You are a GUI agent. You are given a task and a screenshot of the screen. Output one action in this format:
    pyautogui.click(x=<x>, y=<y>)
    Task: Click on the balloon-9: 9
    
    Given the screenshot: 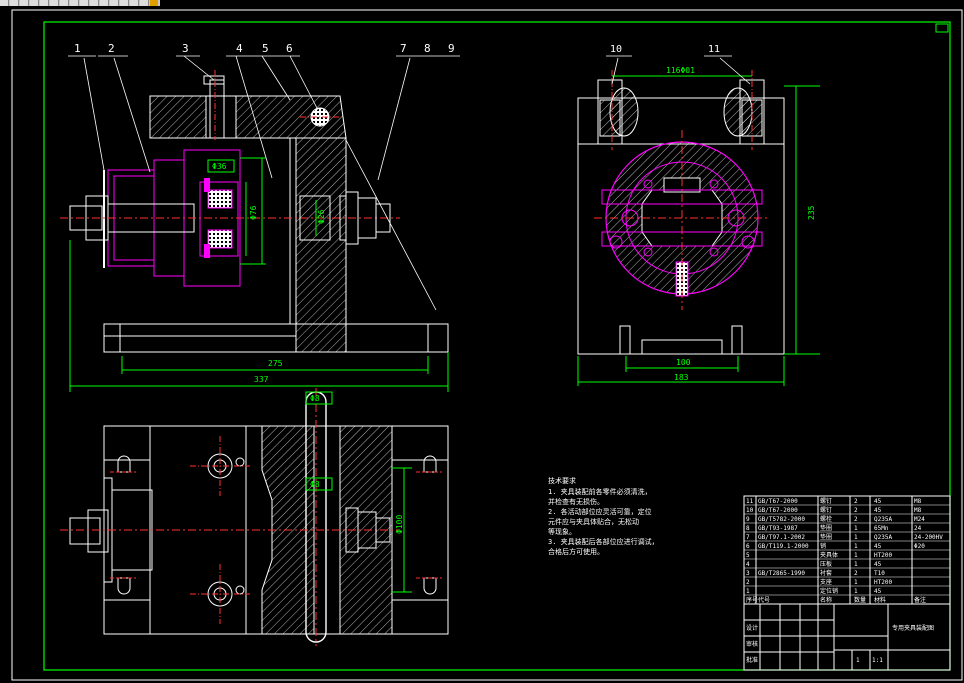 What is the action you would take?
    pyautogui.click(x=451, y=48)
    